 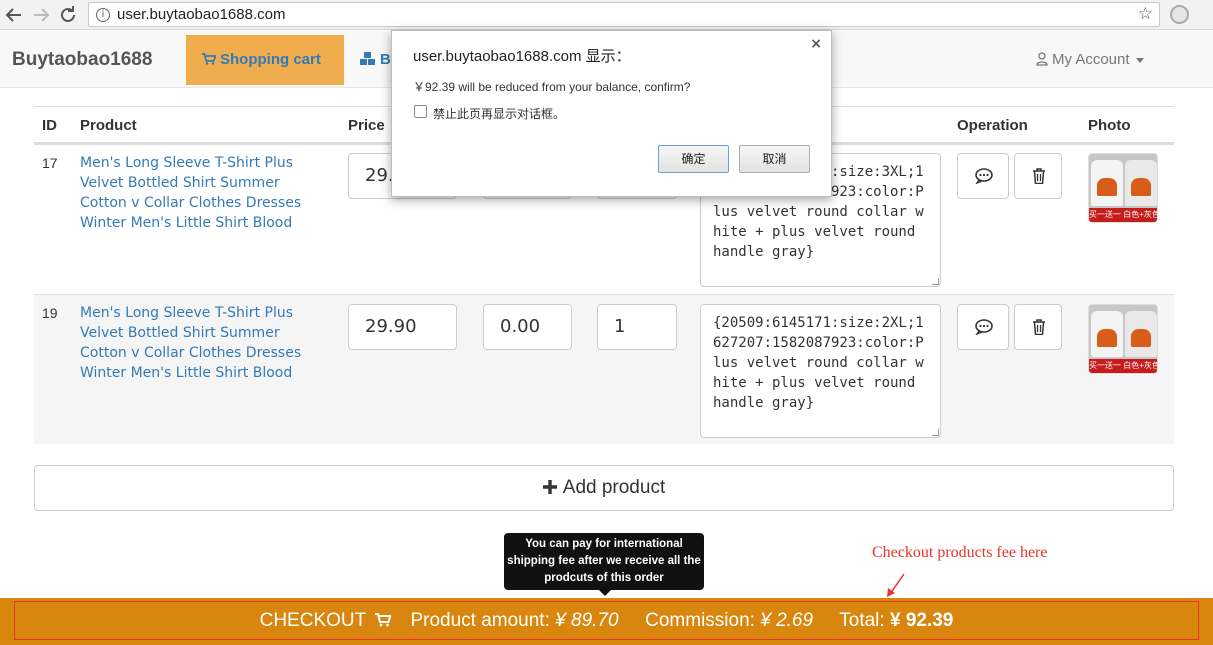 I want to click on reload-icon, so click(x=68, y=15).